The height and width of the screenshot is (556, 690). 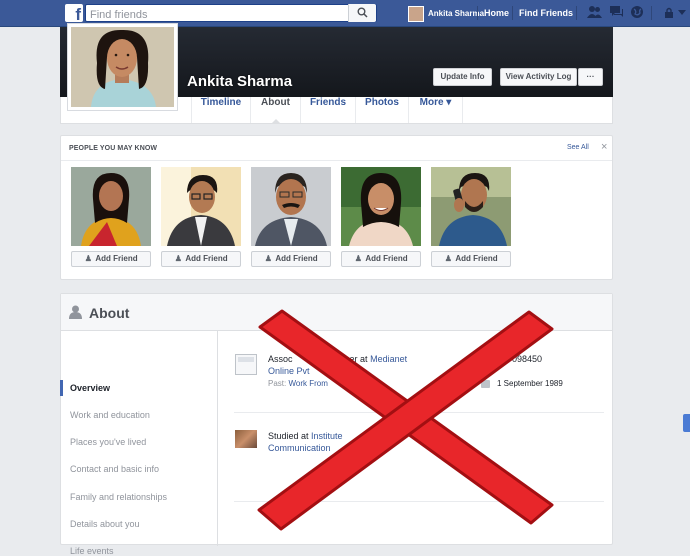 I want to click on tab-more: More ▾, so click(x=435, y=110).